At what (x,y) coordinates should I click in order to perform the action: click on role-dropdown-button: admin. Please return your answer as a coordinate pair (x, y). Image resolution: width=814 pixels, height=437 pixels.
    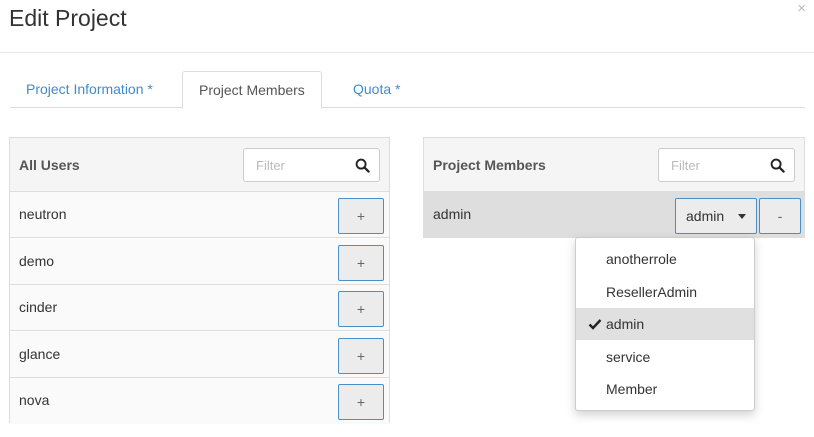
    Looking at the image, I should click on (716, 216).